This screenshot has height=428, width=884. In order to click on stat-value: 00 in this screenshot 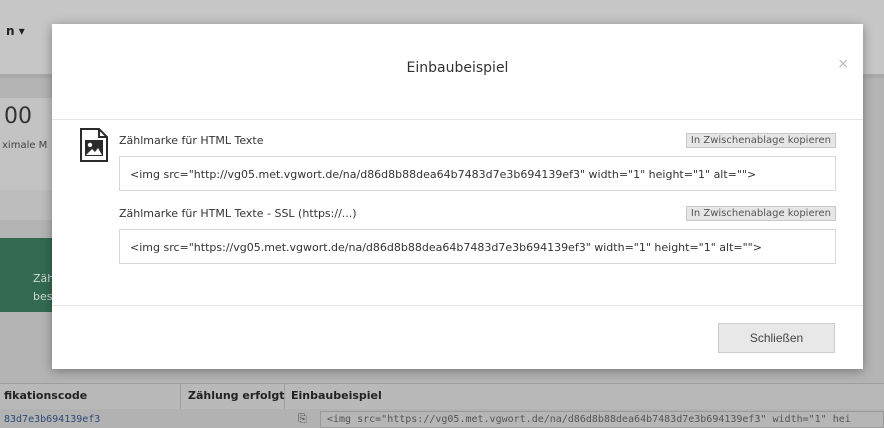, I will do `click(18, 116)`.